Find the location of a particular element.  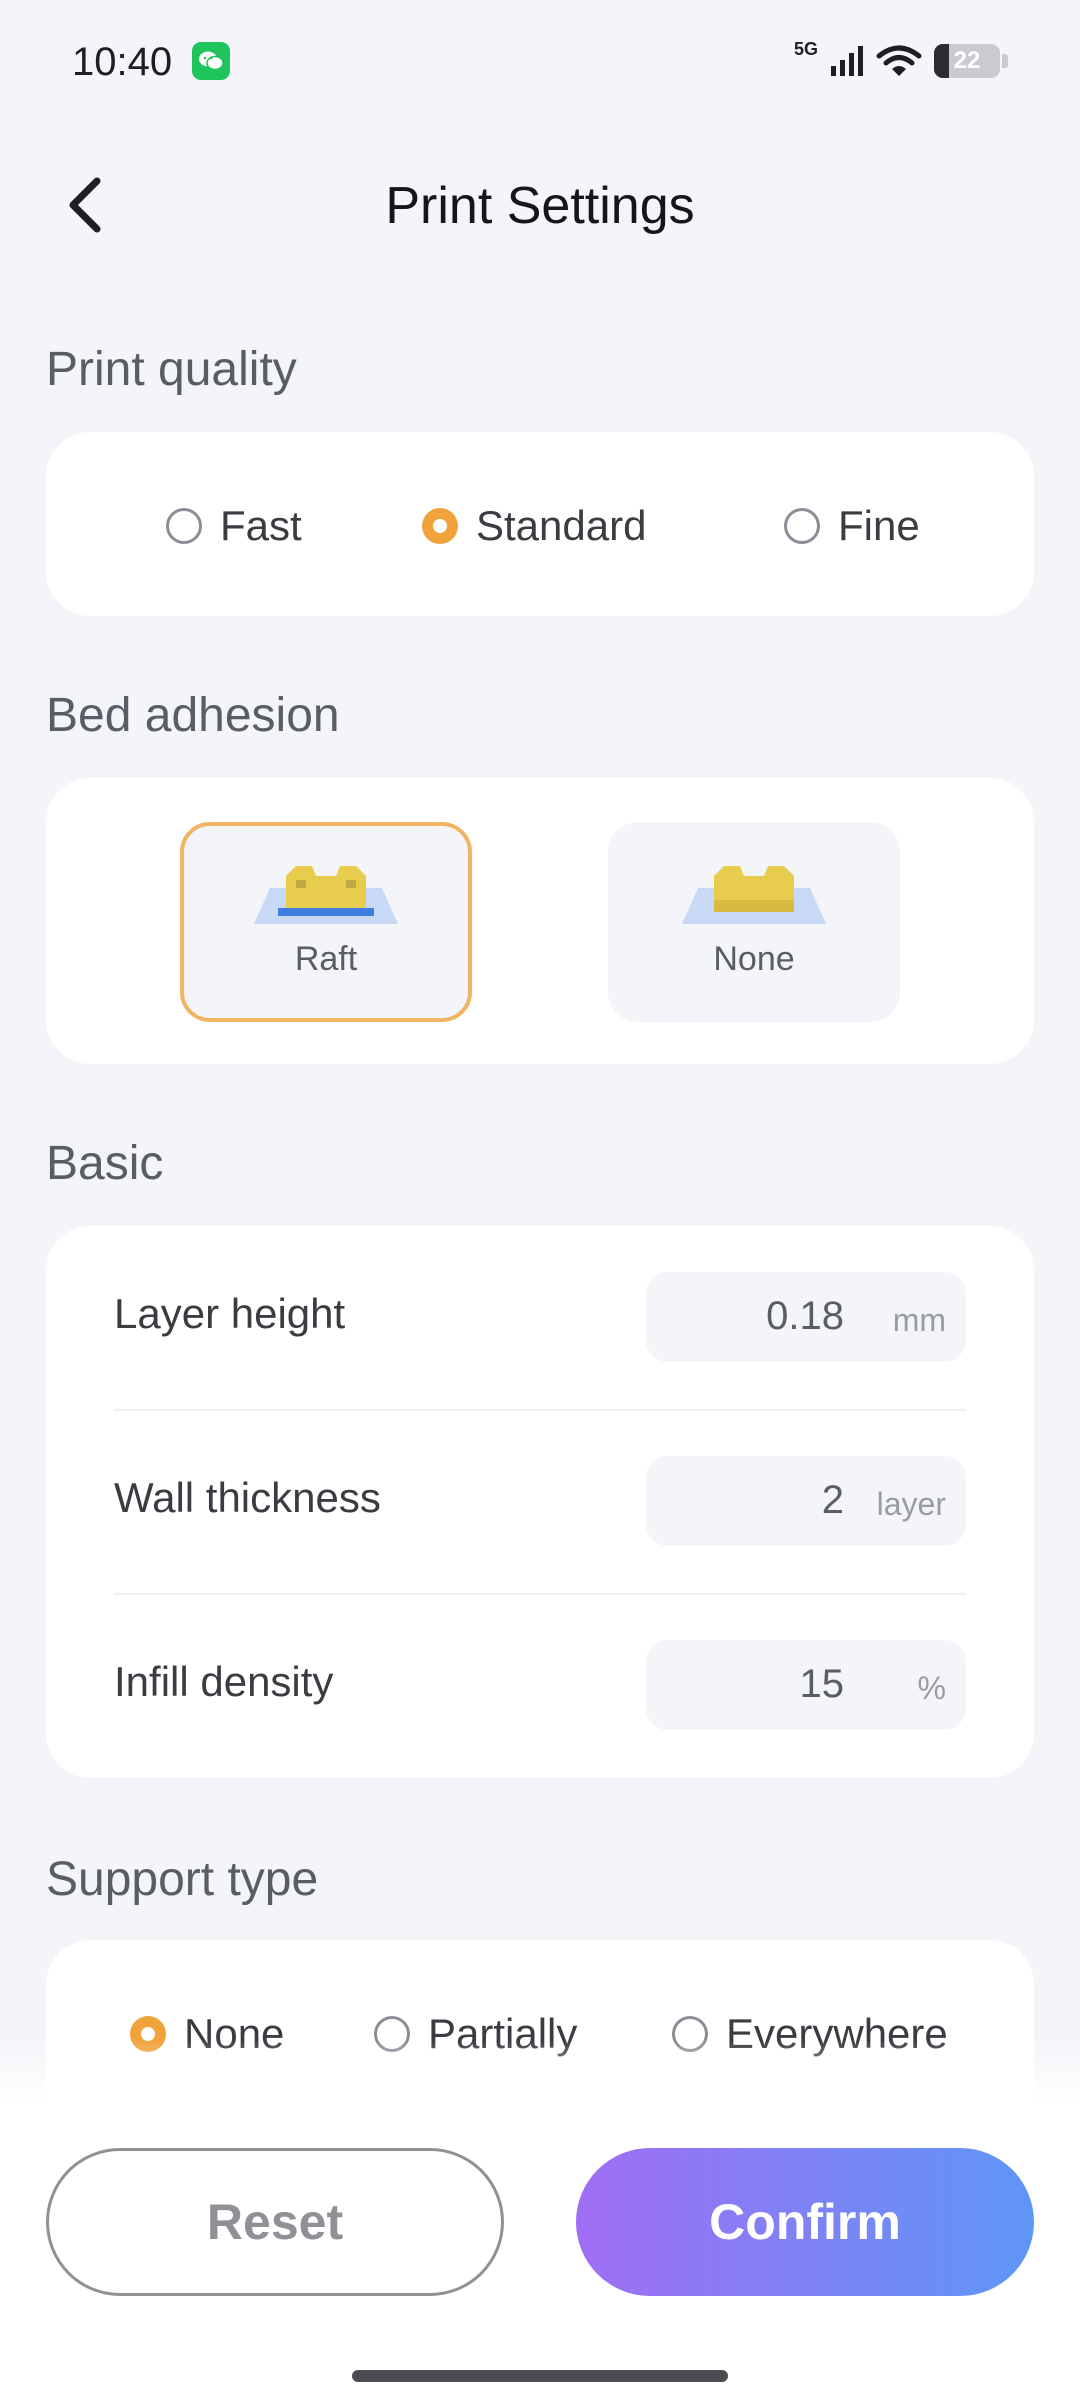

setting-label: Wall thickness is located at coordinates (247, 1497).